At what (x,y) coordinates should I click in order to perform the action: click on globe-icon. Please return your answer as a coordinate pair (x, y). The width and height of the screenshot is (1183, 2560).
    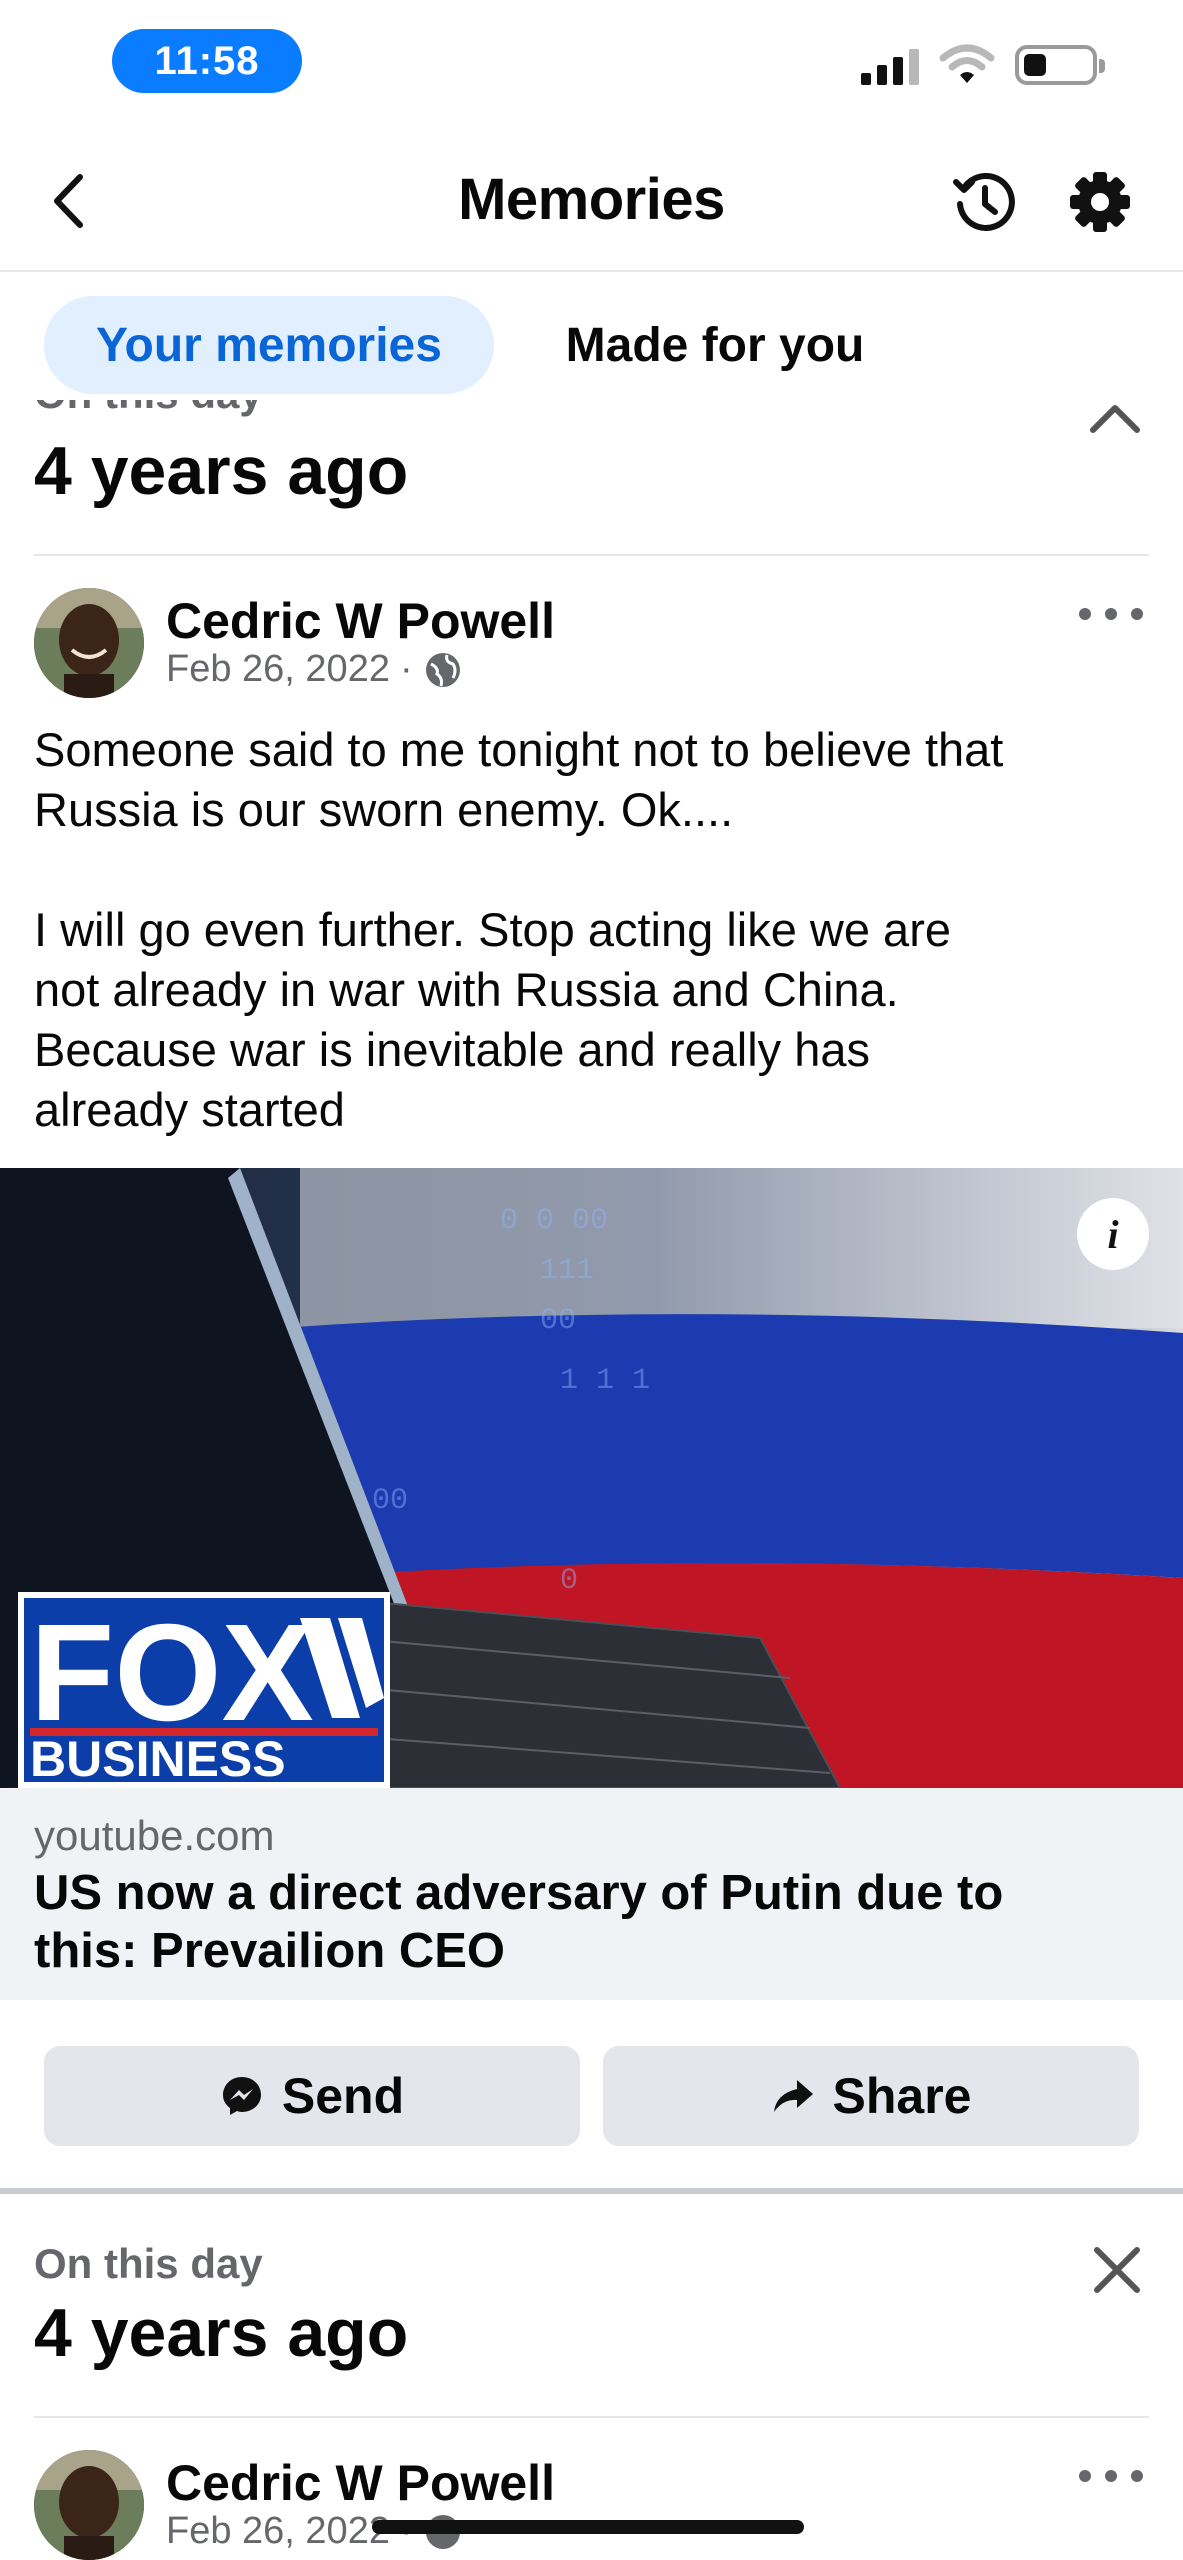
    Looking at the image, I should click on (442, 669).